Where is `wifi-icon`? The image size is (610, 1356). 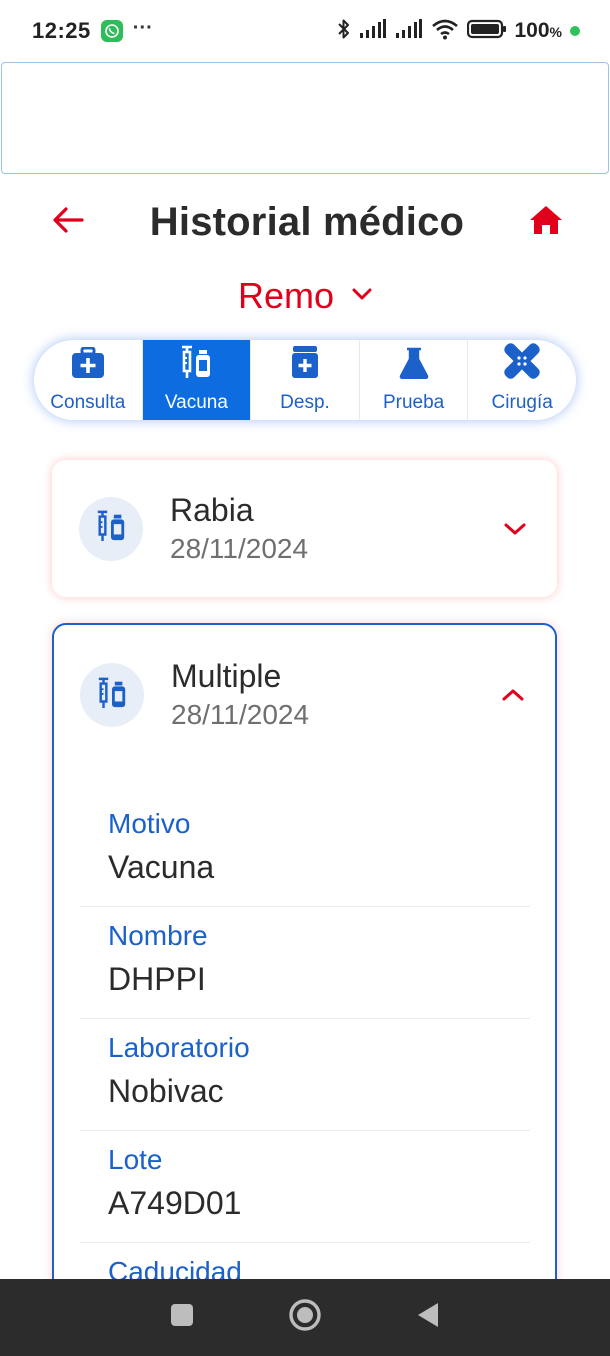
wifi-icon is located at coordinates (445, 31).